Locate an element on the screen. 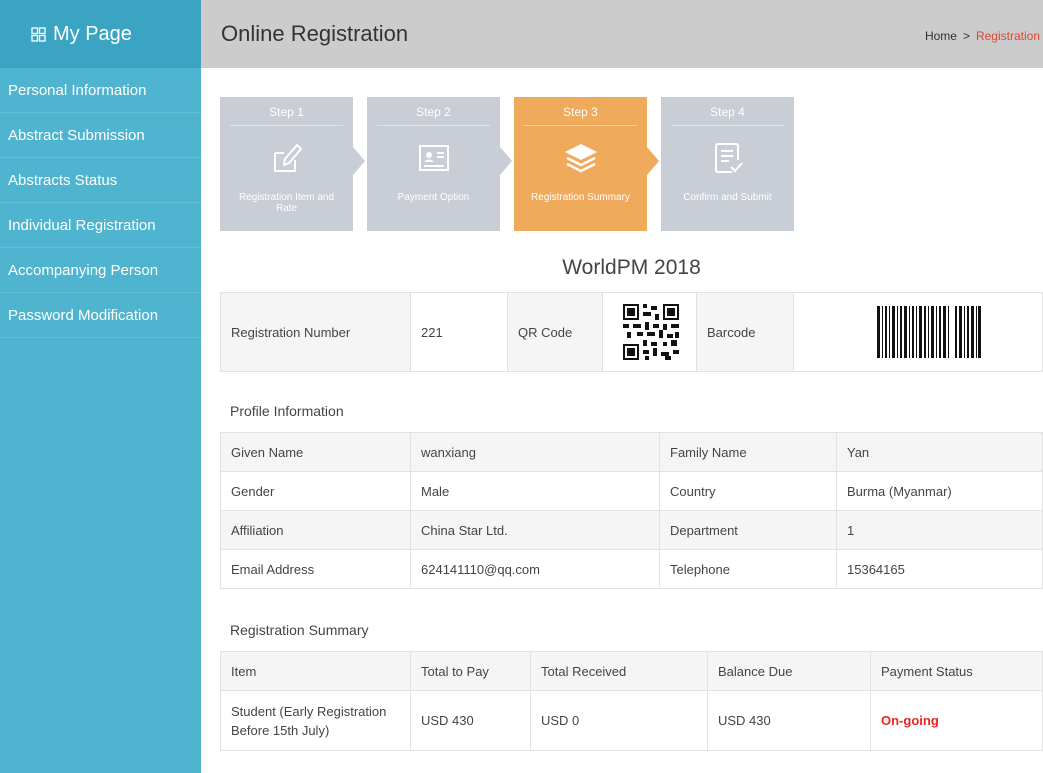 The width and height of the screenshot is (1043, 773). qr-code-cell is located at coordinates (649, 332).